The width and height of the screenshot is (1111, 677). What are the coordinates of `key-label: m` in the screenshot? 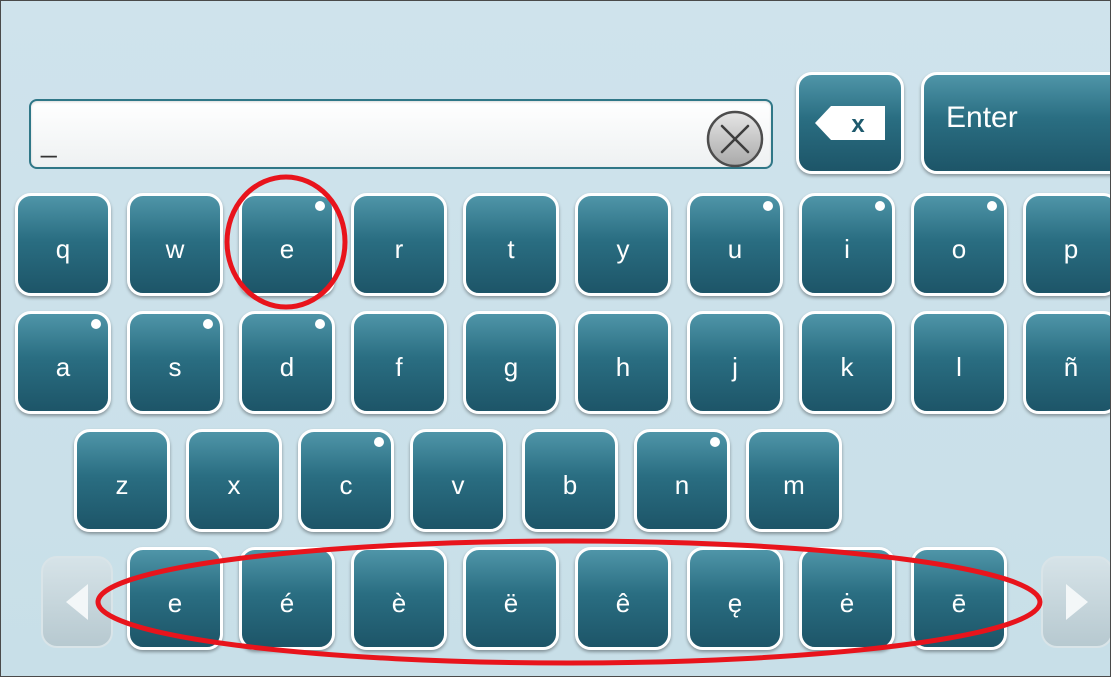 It's located at (794, 485).